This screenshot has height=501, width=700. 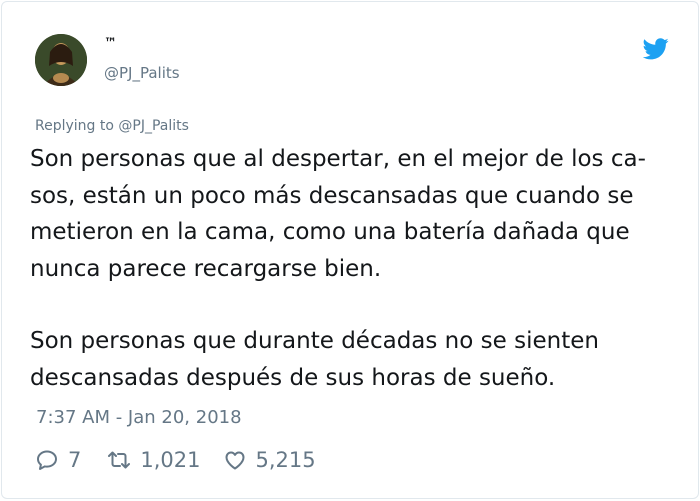 I want to click on avatar, so click(x=61, y=60).